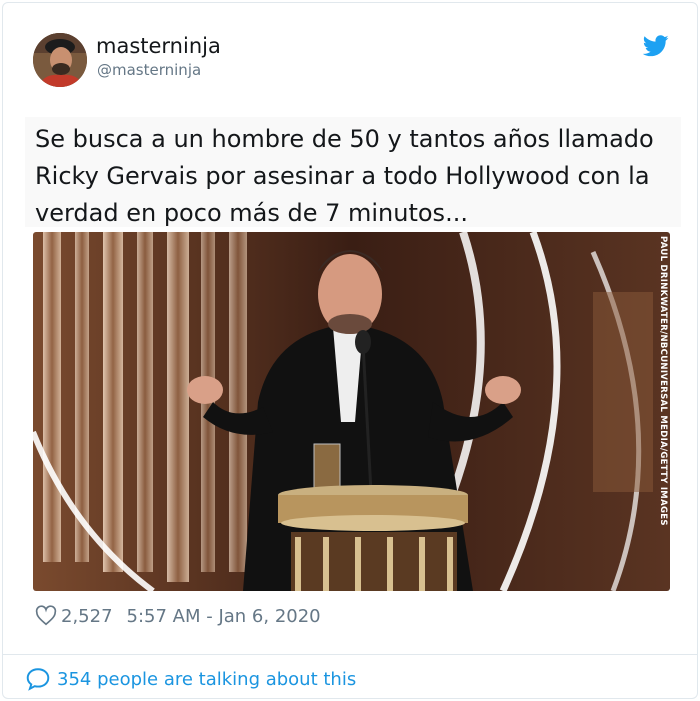  Describe the element at coordinates (350, 654) in the screenshot. I see `divider` at that location.